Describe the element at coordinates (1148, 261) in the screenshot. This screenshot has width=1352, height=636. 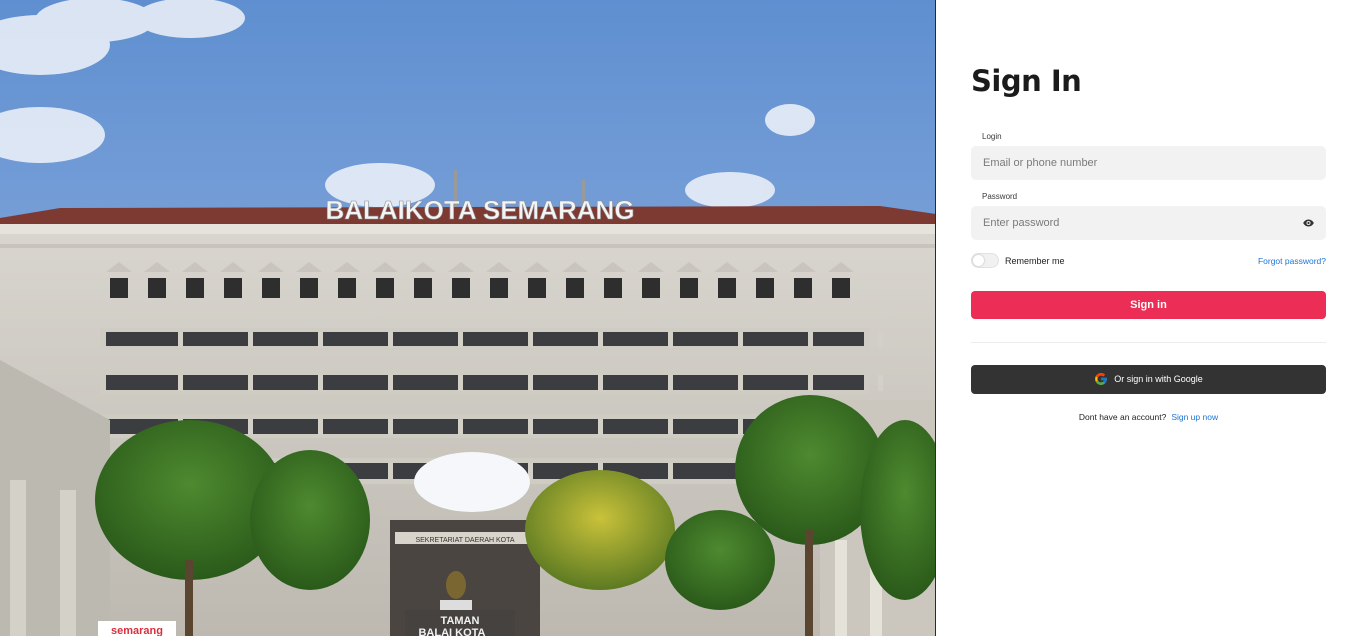
I see `remember-row: Remember me Forgot password?` at that location.